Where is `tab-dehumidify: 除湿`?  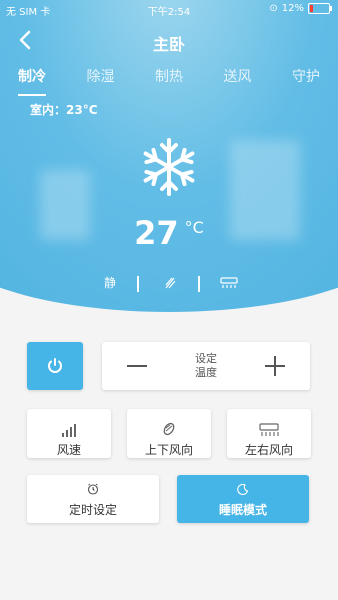
tab-dehumidify: 除湿 is located at coordinates (101, 78).